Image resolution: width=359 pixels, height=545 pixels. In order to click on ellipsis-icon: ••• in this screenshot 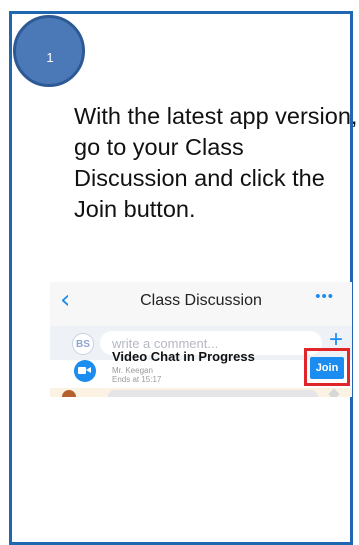, I will do `click(324, 296)`.